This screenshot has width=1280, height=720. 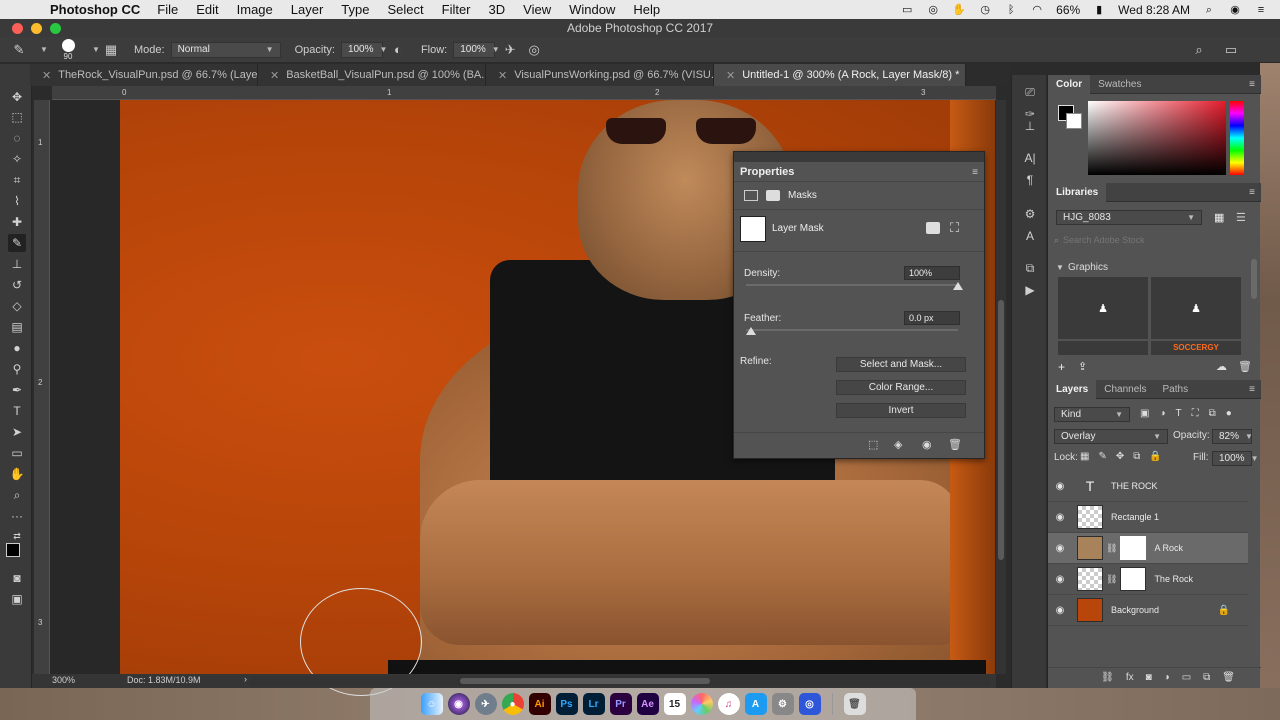 What do you see at coordinates (1030, 268) in the screenshot?
I see `timeline-panel-icon: ⧉` at bounding box center [1030, 268].